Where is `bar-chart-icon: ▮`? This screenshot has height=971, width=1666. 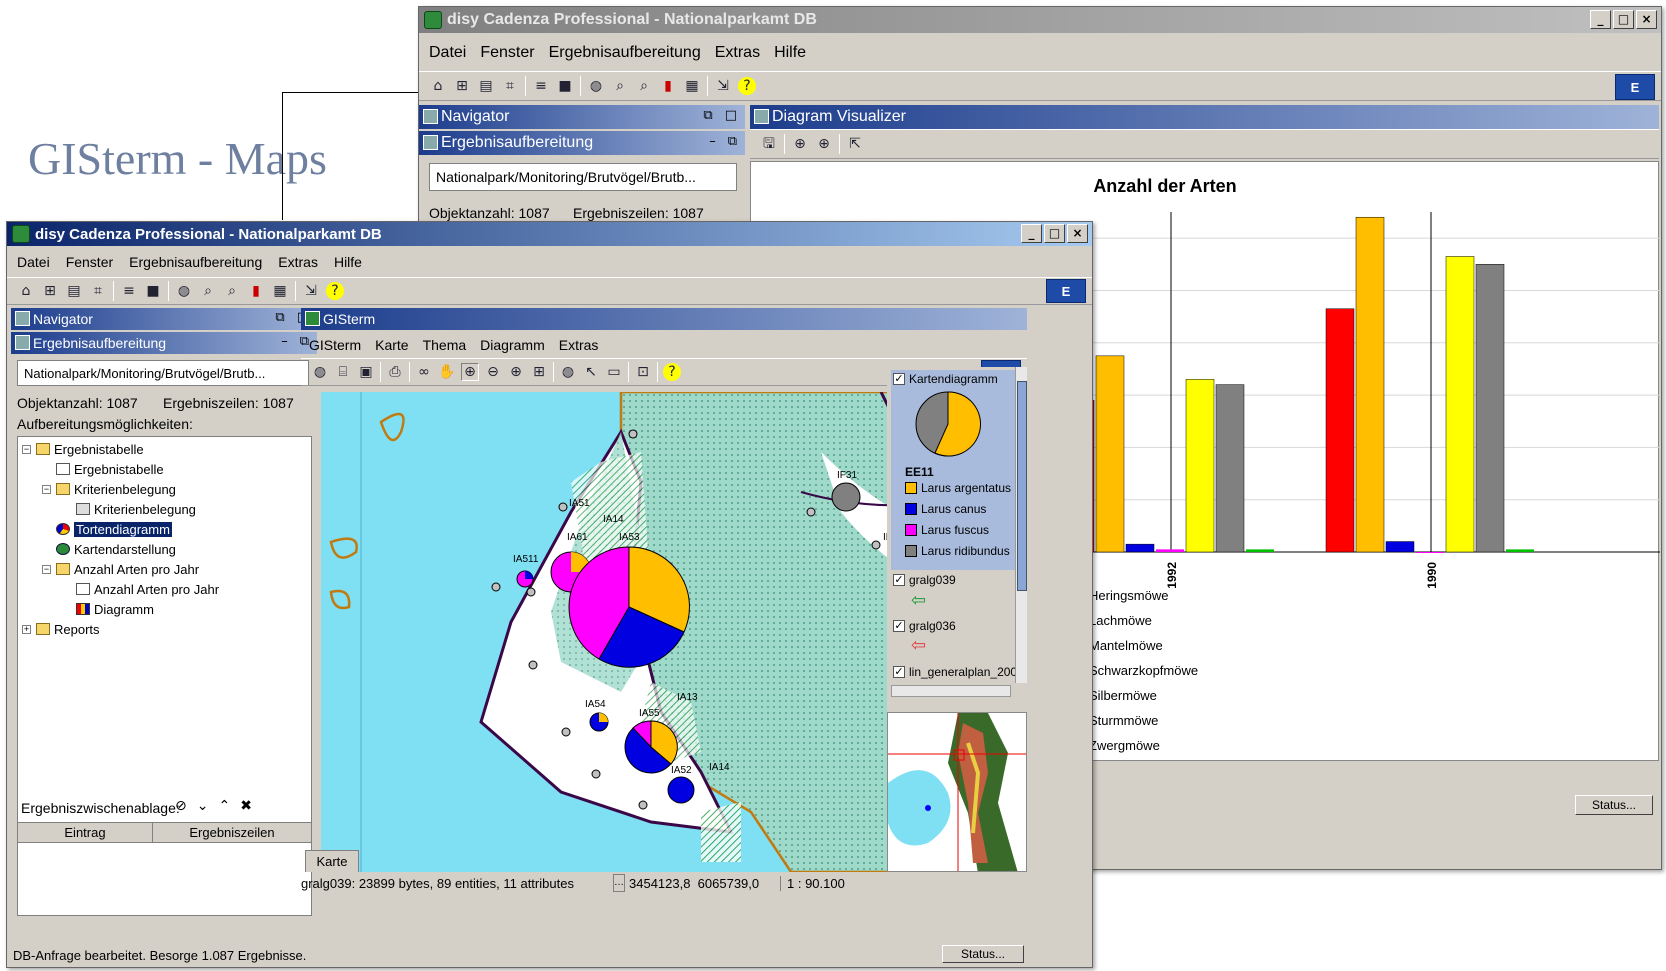 bar-chart-icon: ▮ is located at coordinates (256, 291).